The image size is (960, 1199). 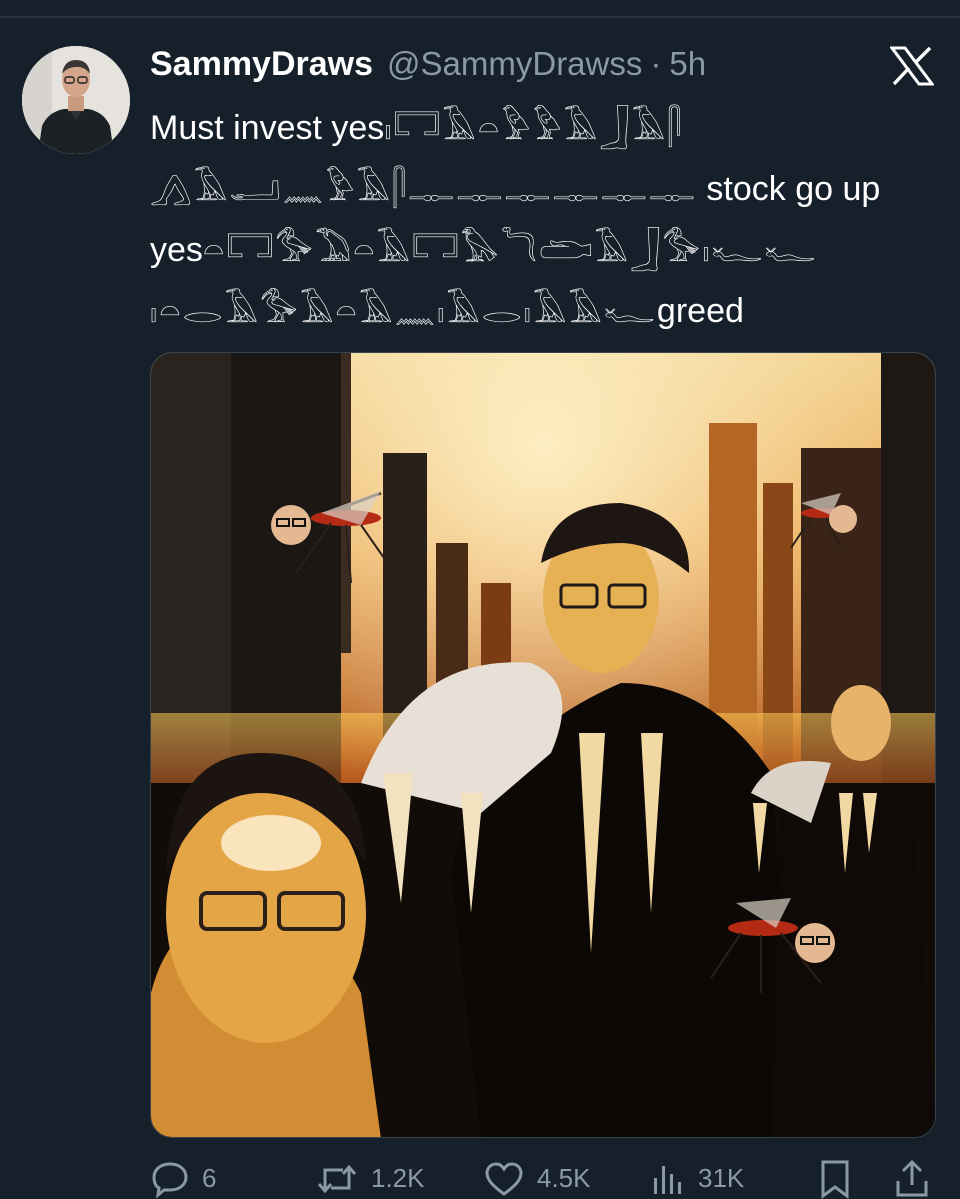 I want to click on divider, so click(x=480, y=17).